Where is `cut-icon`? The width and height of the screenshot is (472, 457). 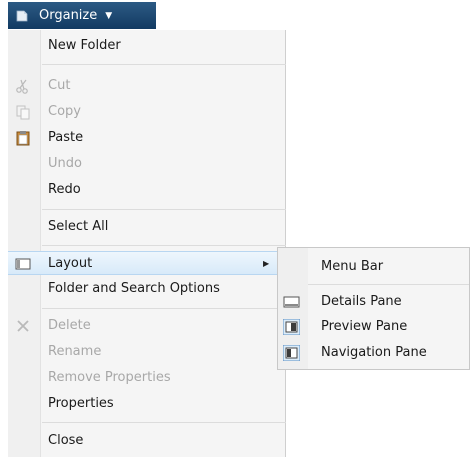
cut-icon is located at coordinates (22, 86).